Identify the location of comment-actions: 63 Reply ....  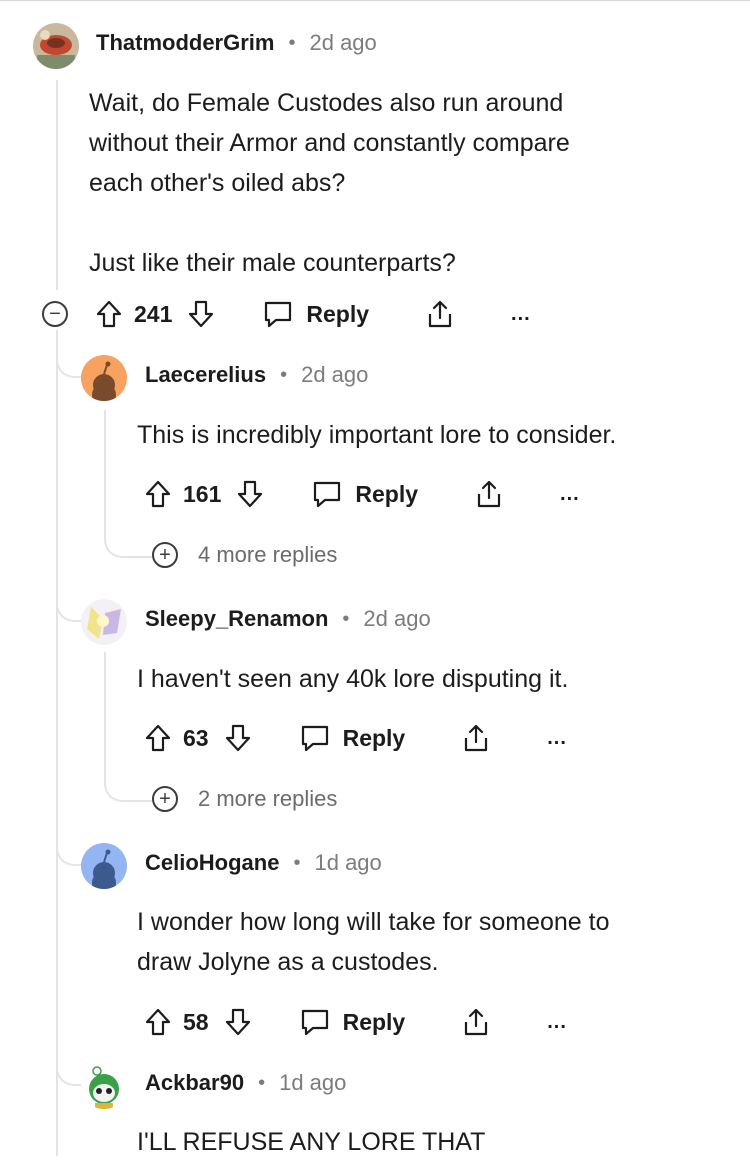
(380, 738).